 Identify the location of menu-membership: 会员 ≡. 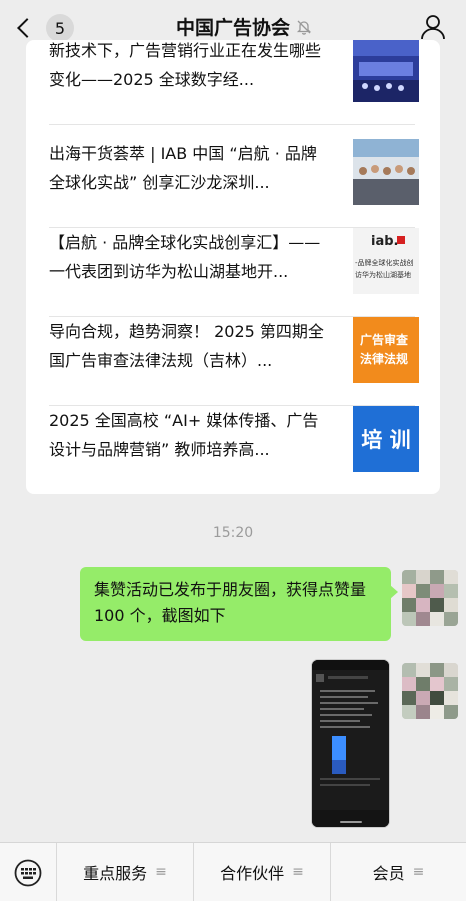
(398, 872).